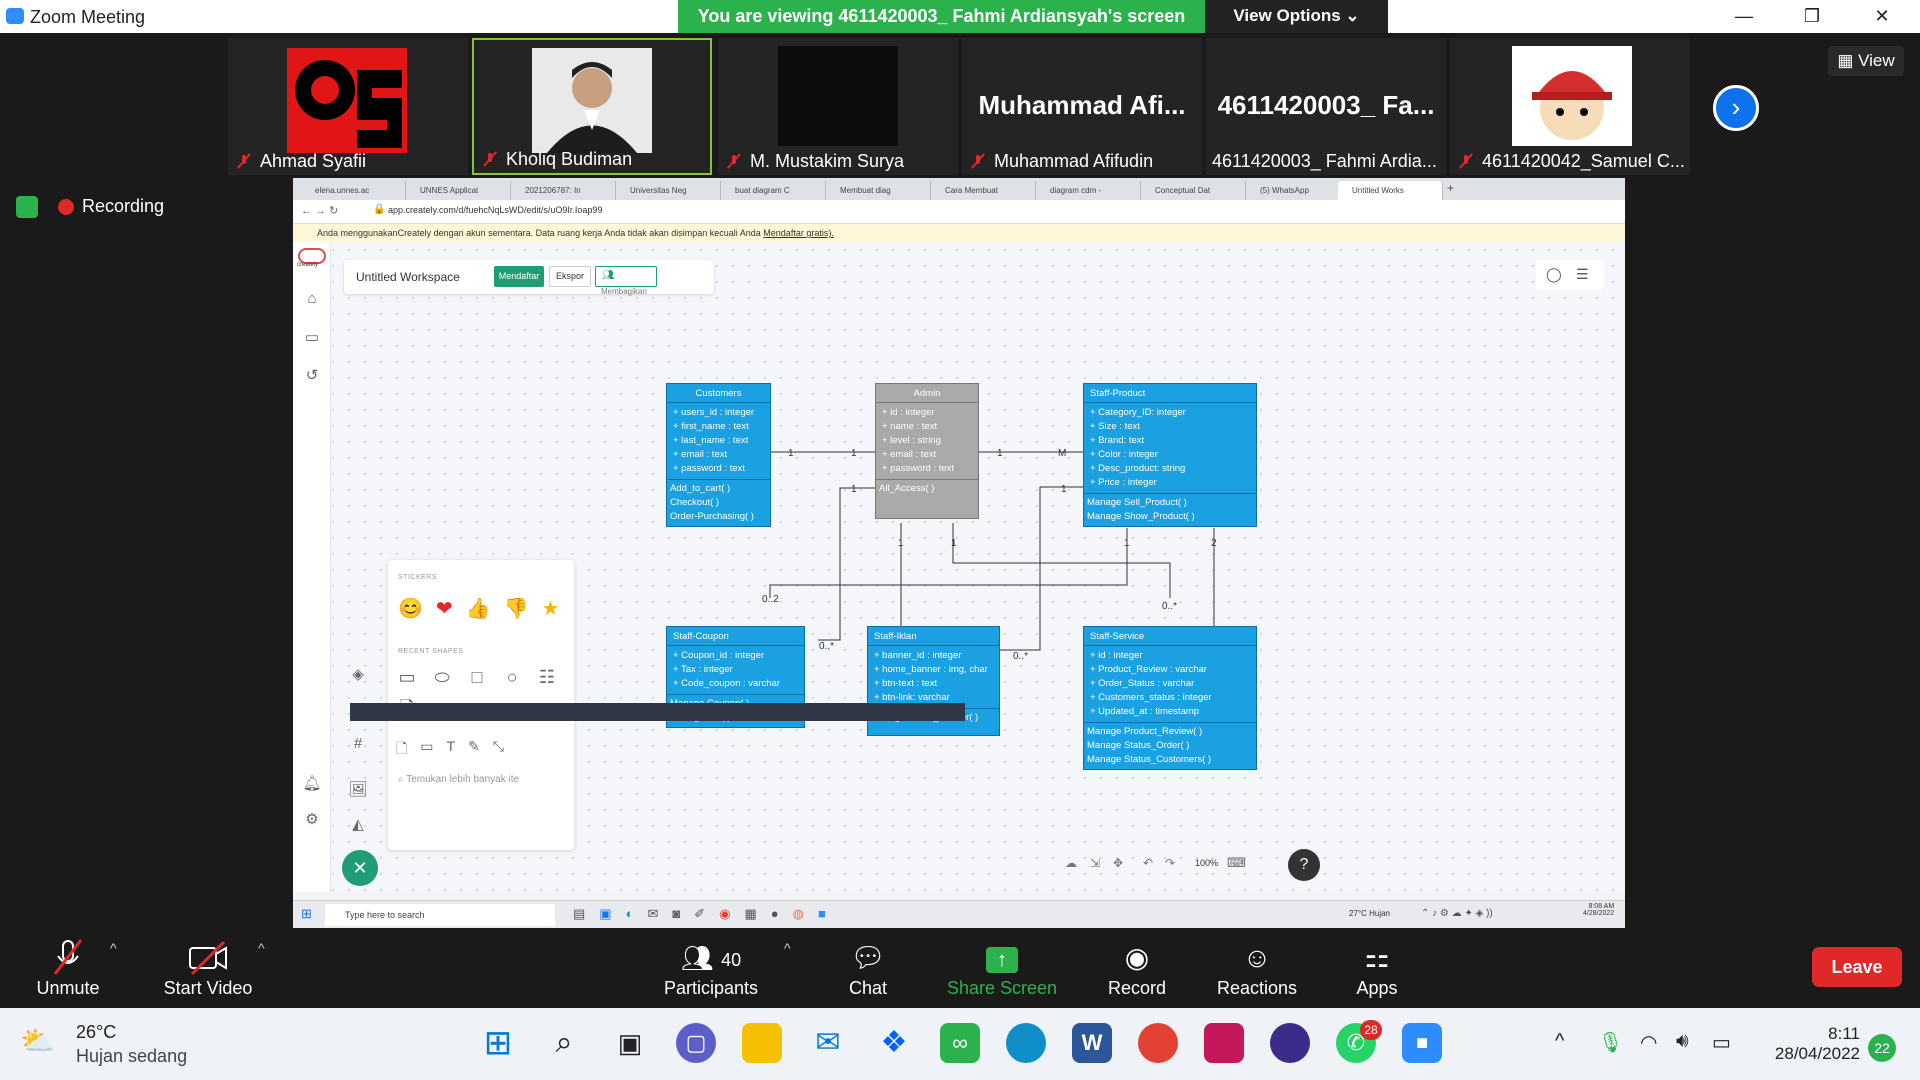 The height and width of the screenshot is (1080, 1920). Describe the element at coordinates (770, 599) in the screenshot. I see `multiplicity-label: 0..2` at that location.